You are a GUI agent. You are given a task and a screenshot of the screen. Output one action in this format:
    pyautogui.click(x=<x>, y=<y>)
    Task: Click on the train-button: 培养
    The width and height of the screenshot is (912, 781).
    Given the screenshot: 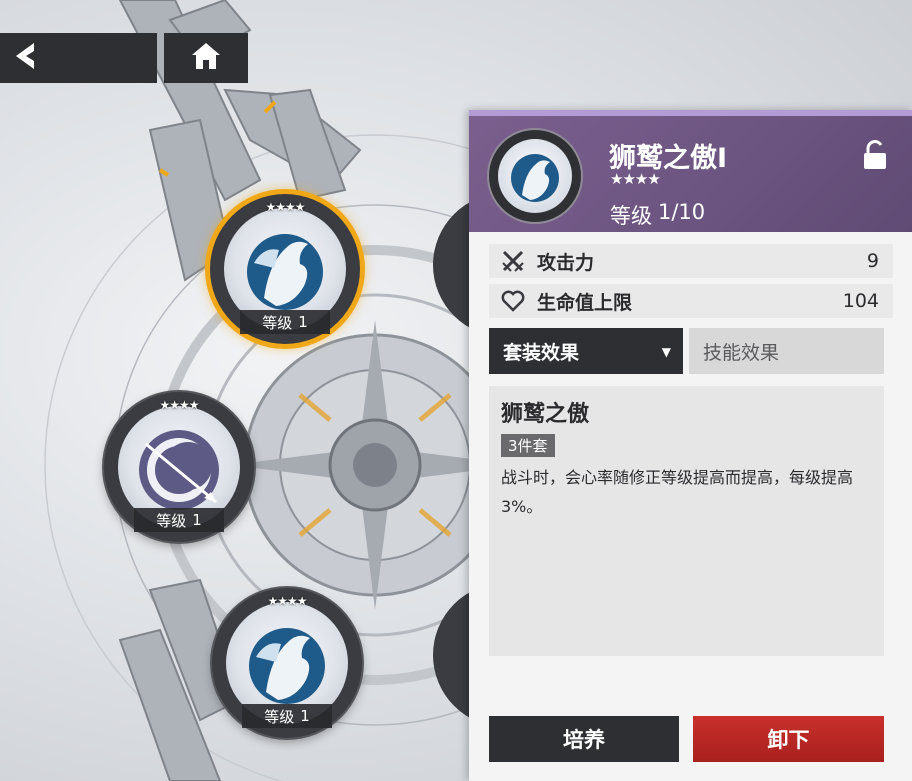 What is the action you would take?
    pyautogui.click(x=584, y=739)
    